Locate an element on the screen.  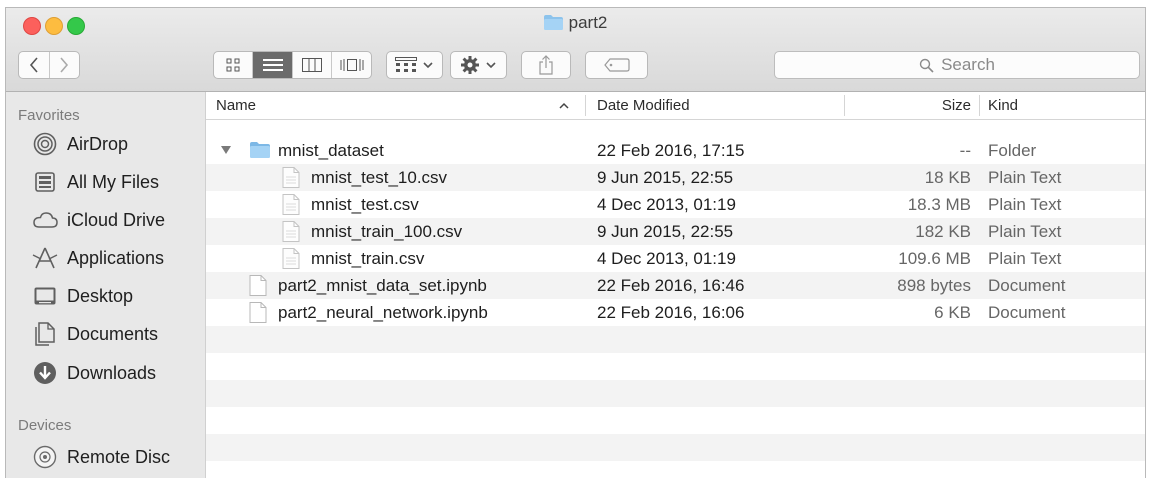
sidebar-item-documents: Documents is located at coordinates (95, 334).